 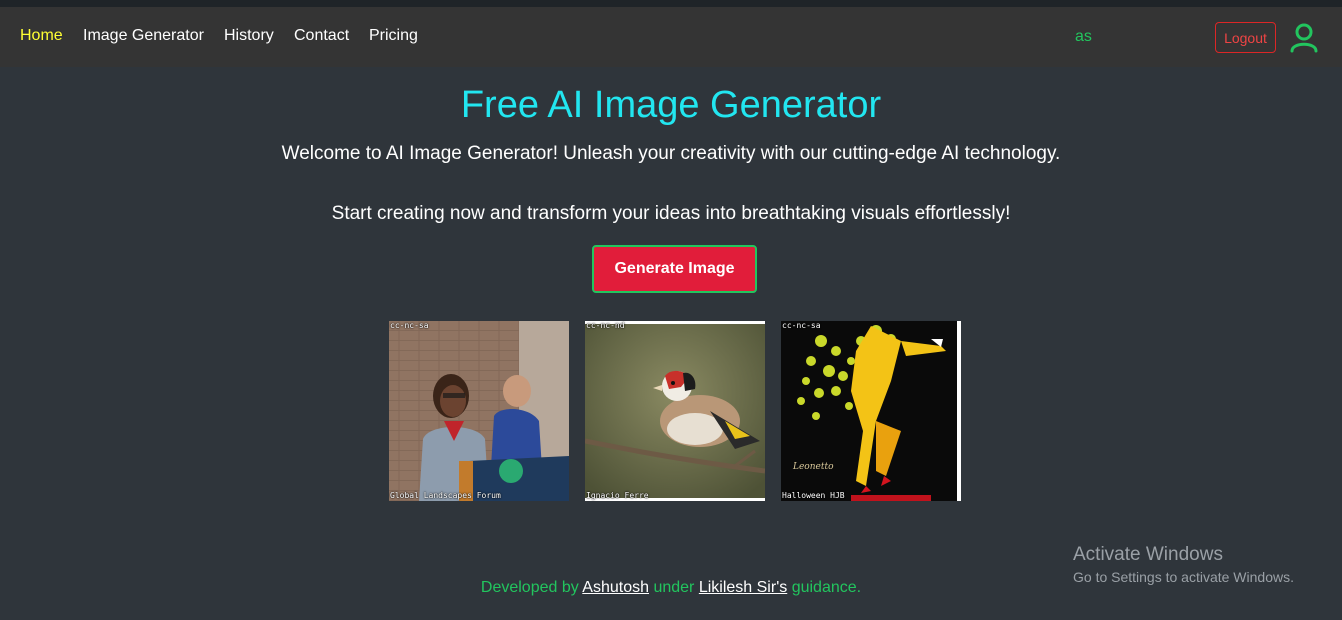 I want to click on mentor-link: Likilesh Sir's, so click(x=743, y=587).